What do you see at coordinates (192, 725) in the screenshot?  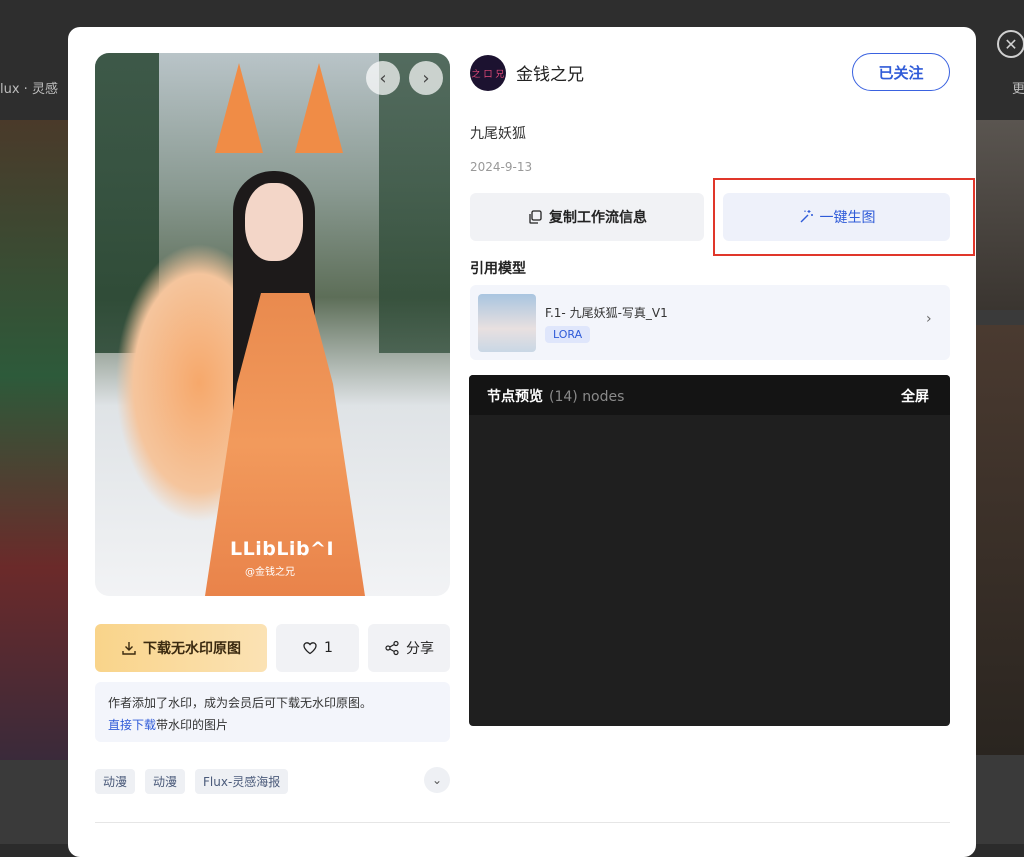 I see `notice-link-suffix: 带水印的图片` at bounding box center [192, 725].